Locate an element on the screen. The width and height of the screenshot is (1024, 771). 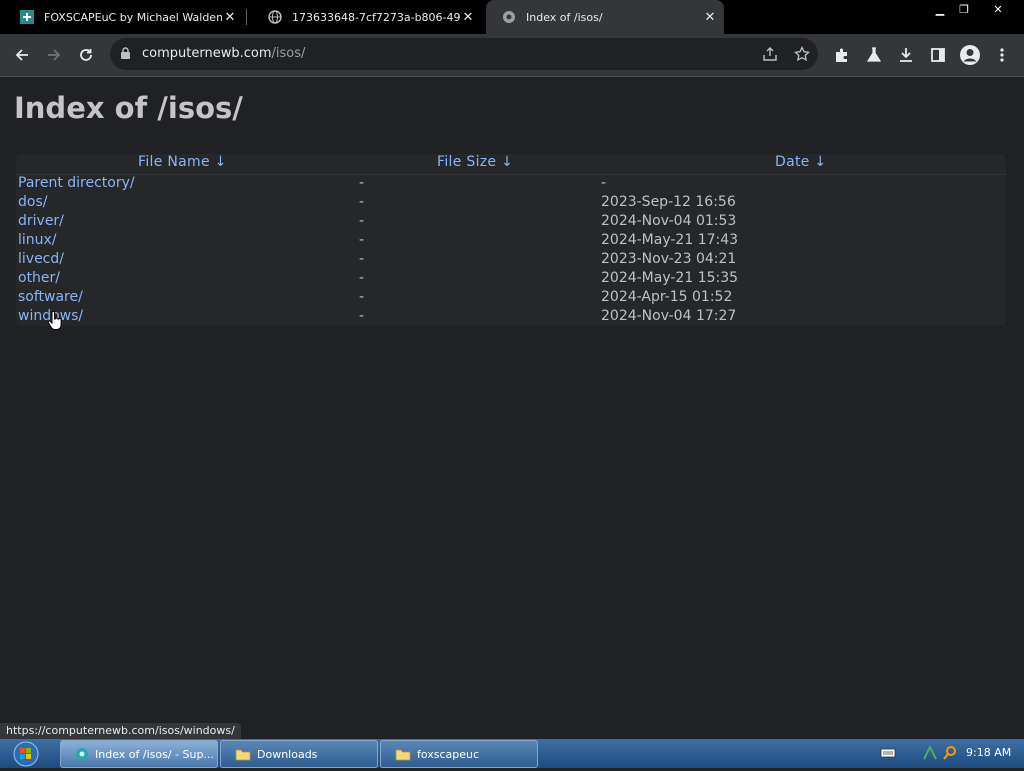
url-path: /isos/ is located at coordinates (288, 53).